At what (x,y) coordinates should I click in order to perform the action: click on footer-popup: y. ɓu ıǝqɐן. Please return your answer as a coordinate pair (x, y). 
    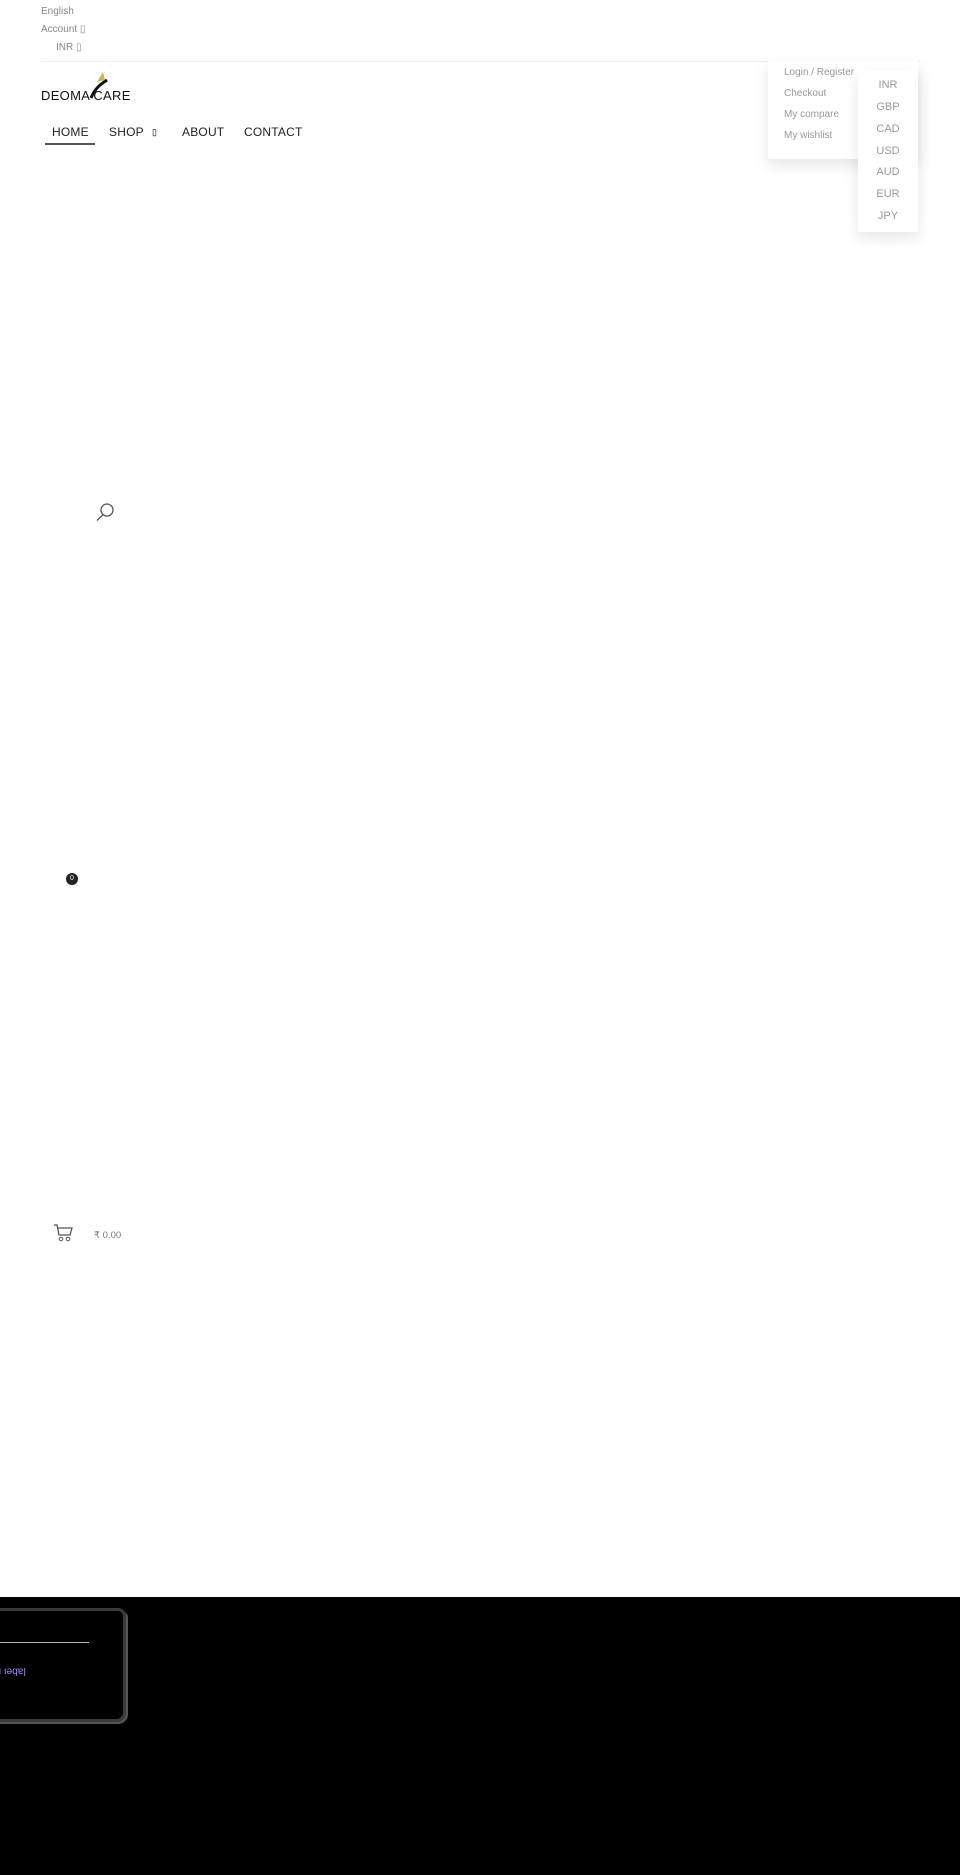
    Looking at the image, I should click on (63, 1665).